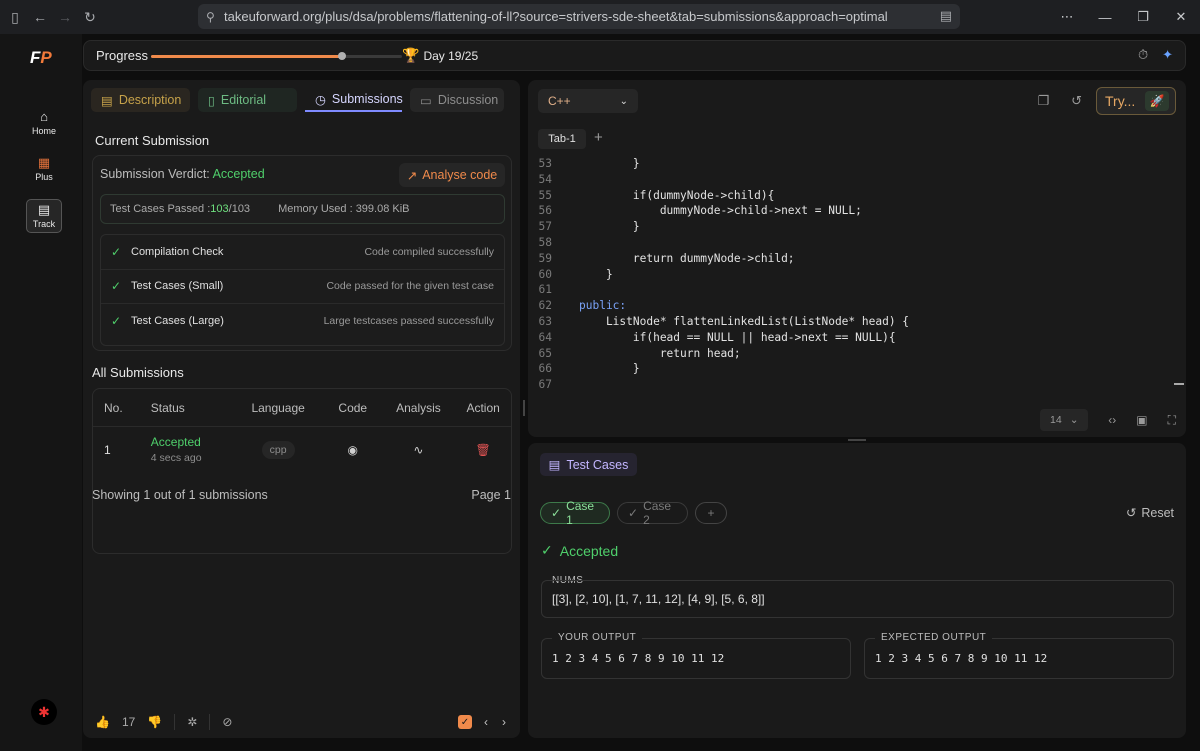 The image size is (1200, 751). What do you see at coordinates (460, 175) in the screenshot?
I see `analyse-label: Analyse code` at bounding box center [460, 175].